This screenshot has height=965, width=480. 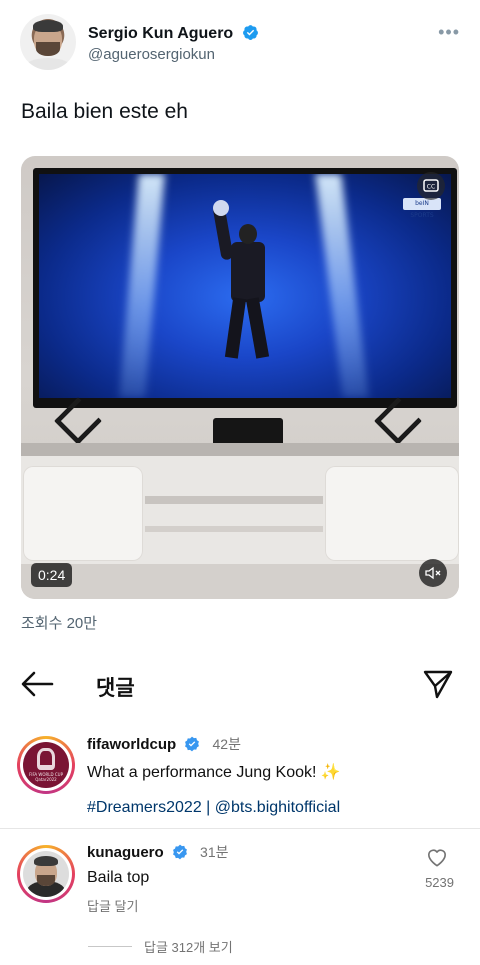 I want to click on replies-divider-line, so click(x=110, y=946).